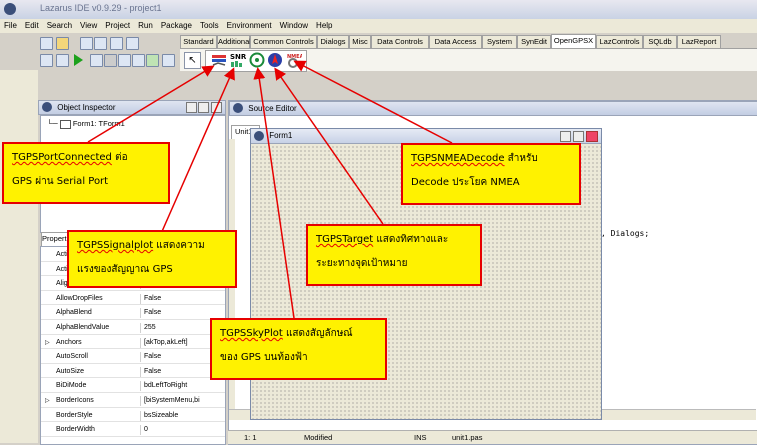 The width and height of the screenshot is (757, 445). What do you see at coordinates (62, 43) in the screenshot?
I see `open-icon` at bounding box center [62, 43].